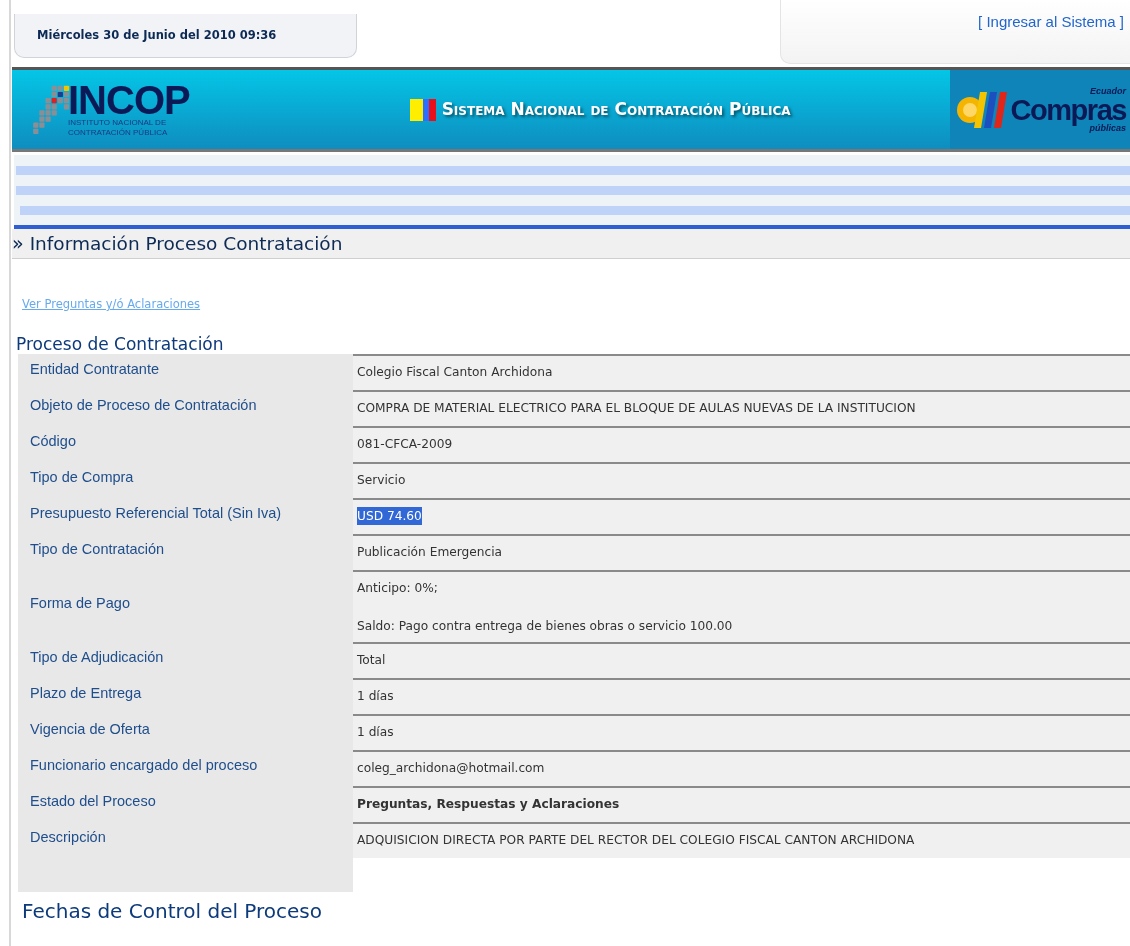 The image size is (1130, 946). I want to click on field-label: Tipo de Compra, so click(82, 478).